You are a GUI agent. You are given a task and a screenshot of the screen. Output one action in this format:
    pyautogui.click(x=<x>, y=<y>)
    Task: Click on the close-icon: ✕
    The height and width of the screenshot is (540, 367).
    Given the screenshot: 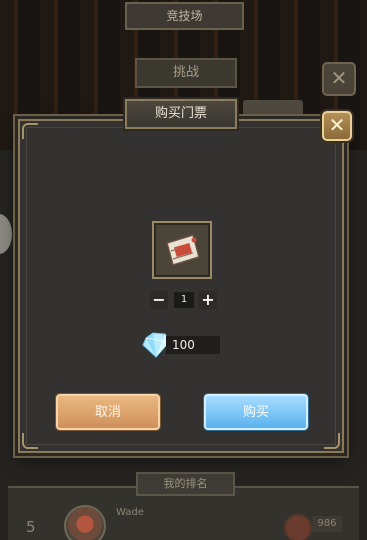 What is the action you would take?
    pyautogui.click(x=337, y=125)
    